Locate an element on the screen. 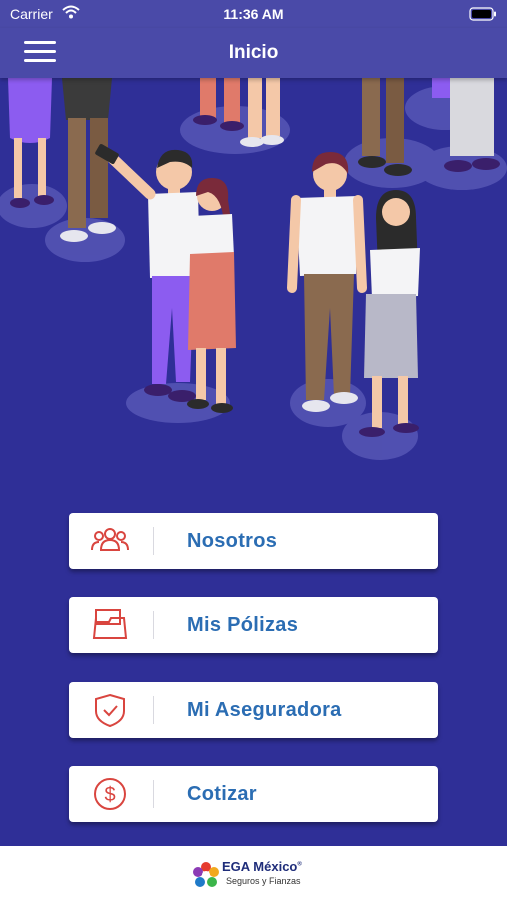  cotizar-button: $ Cotizar is located at coordinates (253, 794).